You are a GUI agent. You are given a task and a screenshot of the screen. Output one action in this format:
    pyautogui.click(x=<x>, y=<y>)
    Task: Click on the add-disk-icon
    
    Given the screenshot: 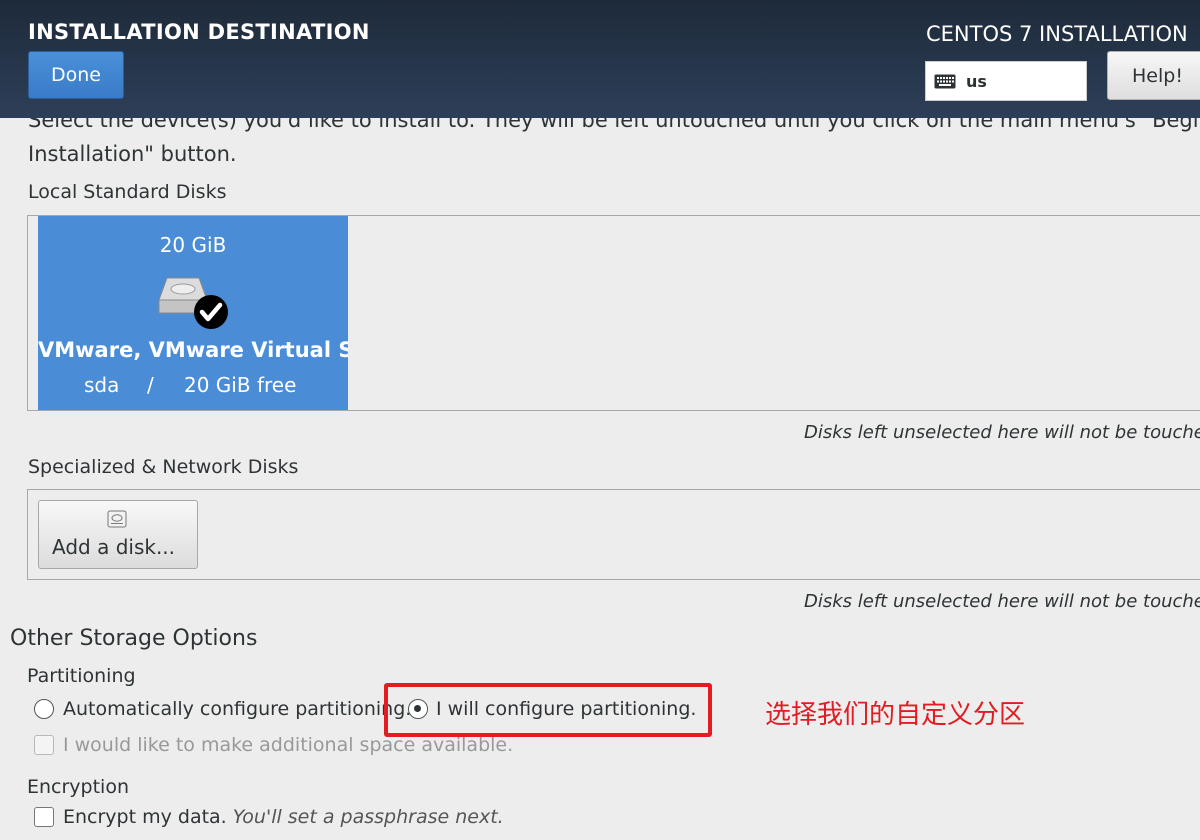 What is the action you would take?
    pyautogui.click(x=117, y=519)
    